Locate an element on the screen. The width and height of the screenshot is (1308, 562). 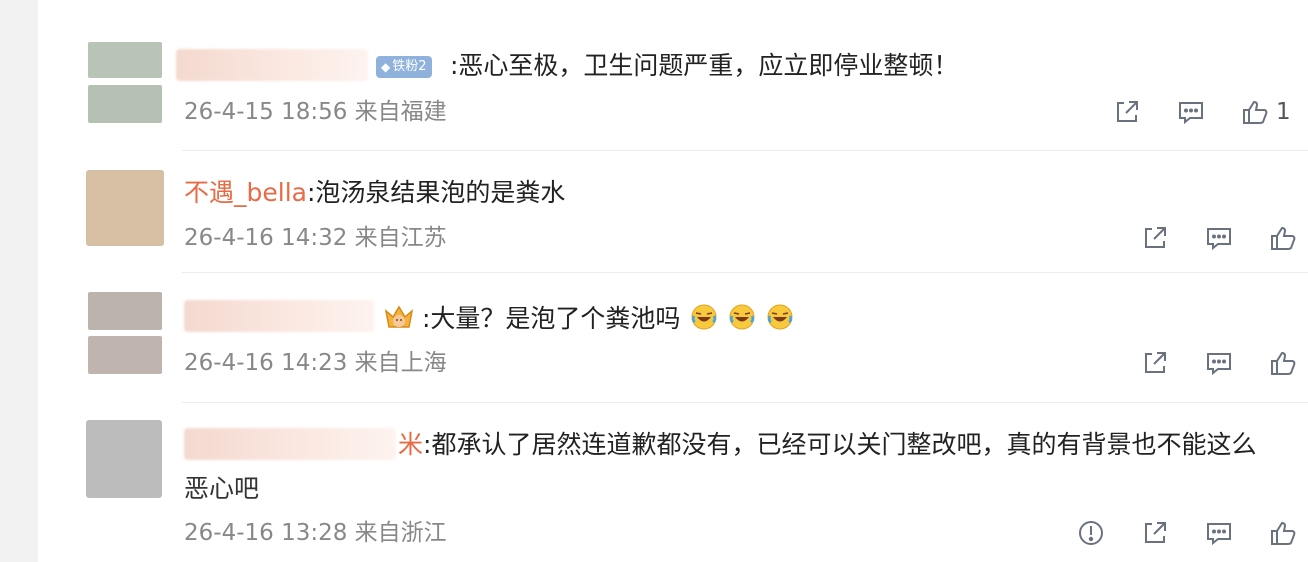
comment-text: :大量？是泡了个粪池吗 is located at coordinates (608, 319).